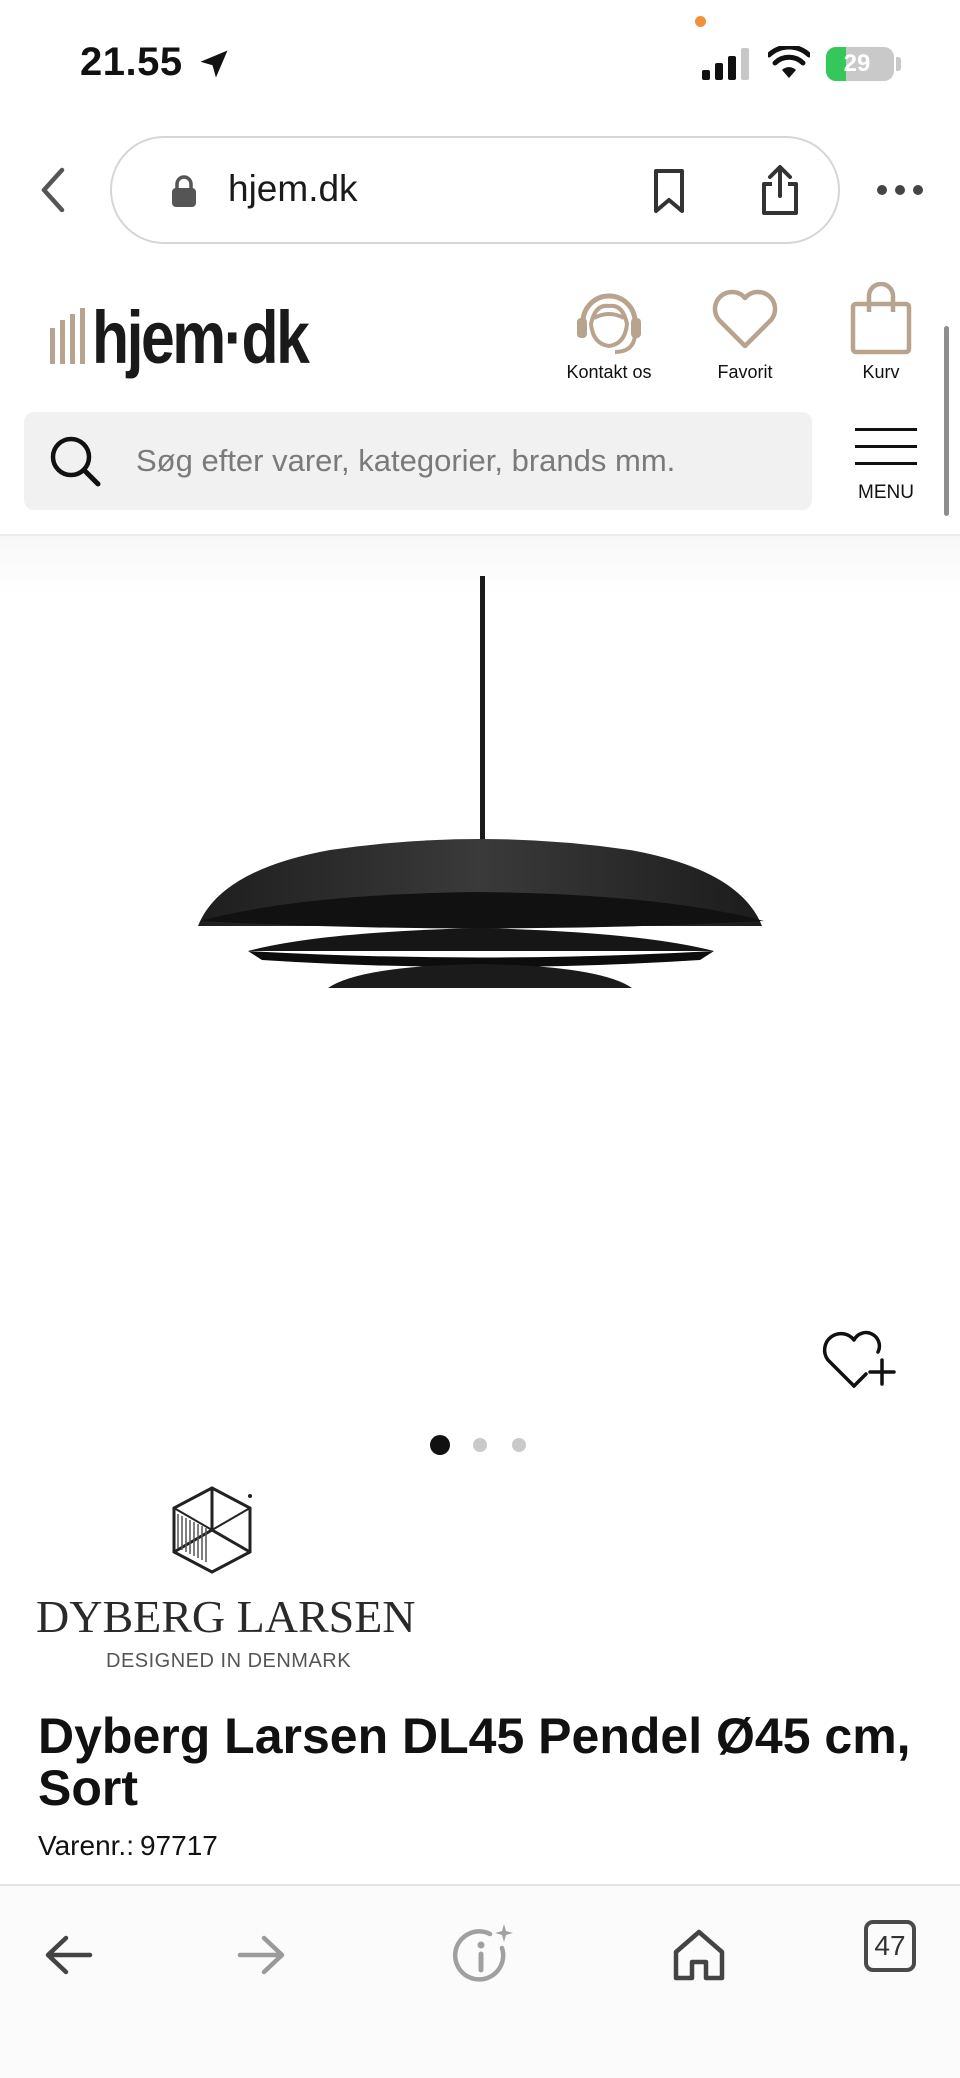  I want to click on hamburger-icon, so click(886, 446).